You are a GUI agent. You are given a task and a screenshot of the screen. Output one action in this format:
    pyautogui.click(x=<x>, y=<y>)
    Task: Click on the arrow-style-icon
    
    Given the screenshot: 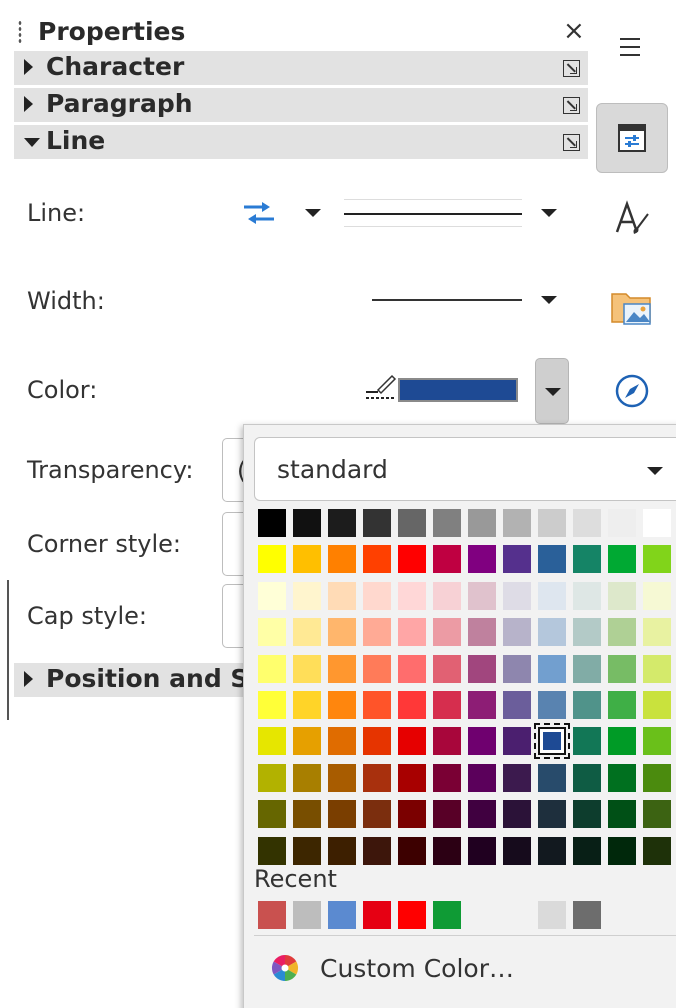 What is the action you would take?
    pyautogui.click(x=259, y=213)
    